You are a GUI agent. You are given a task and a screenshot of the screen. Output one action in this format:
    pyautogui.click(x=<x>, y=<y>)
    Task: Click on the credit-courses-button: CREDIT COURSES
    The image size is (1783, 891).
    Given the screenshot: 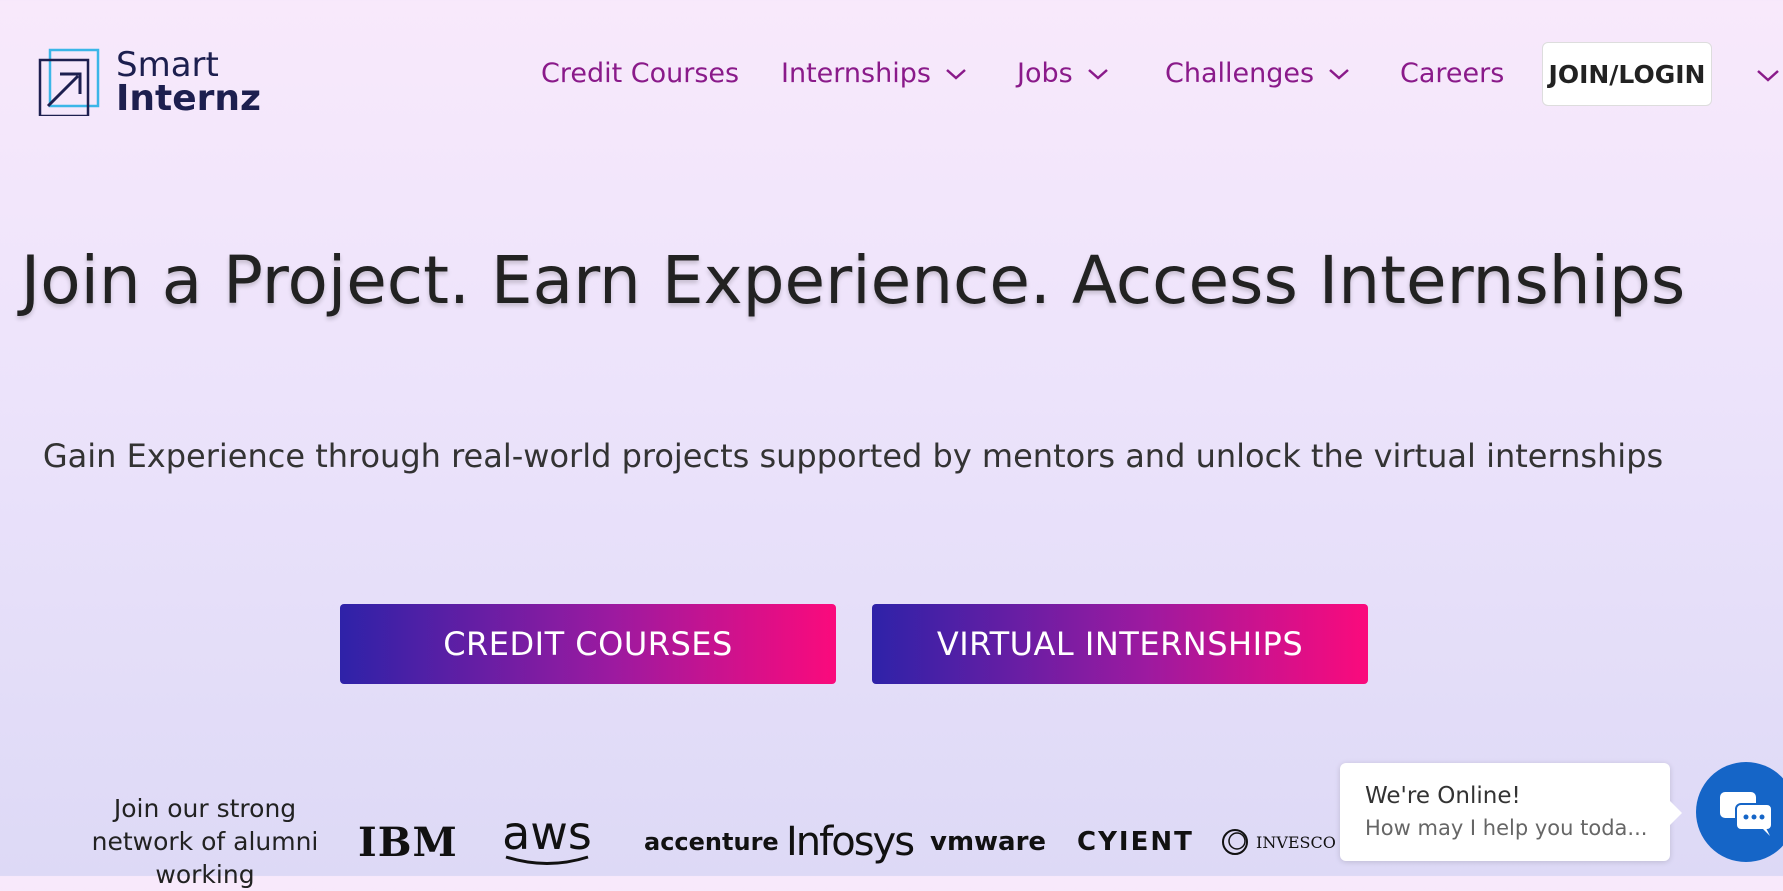 What is the action you would take?
    pyautogui.click(x=588, y=644)
    